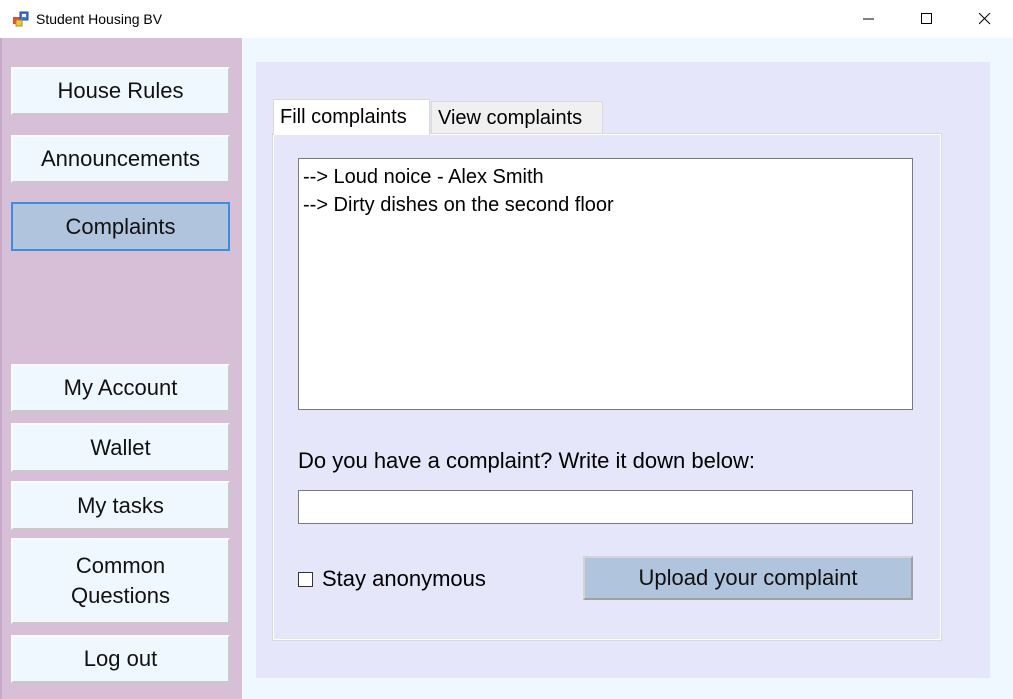 Image resolution: width=1013 pixels, height=699 pixels. I want to click on list-item: --> Dirty dishes on the second floor, so click(605, 205).